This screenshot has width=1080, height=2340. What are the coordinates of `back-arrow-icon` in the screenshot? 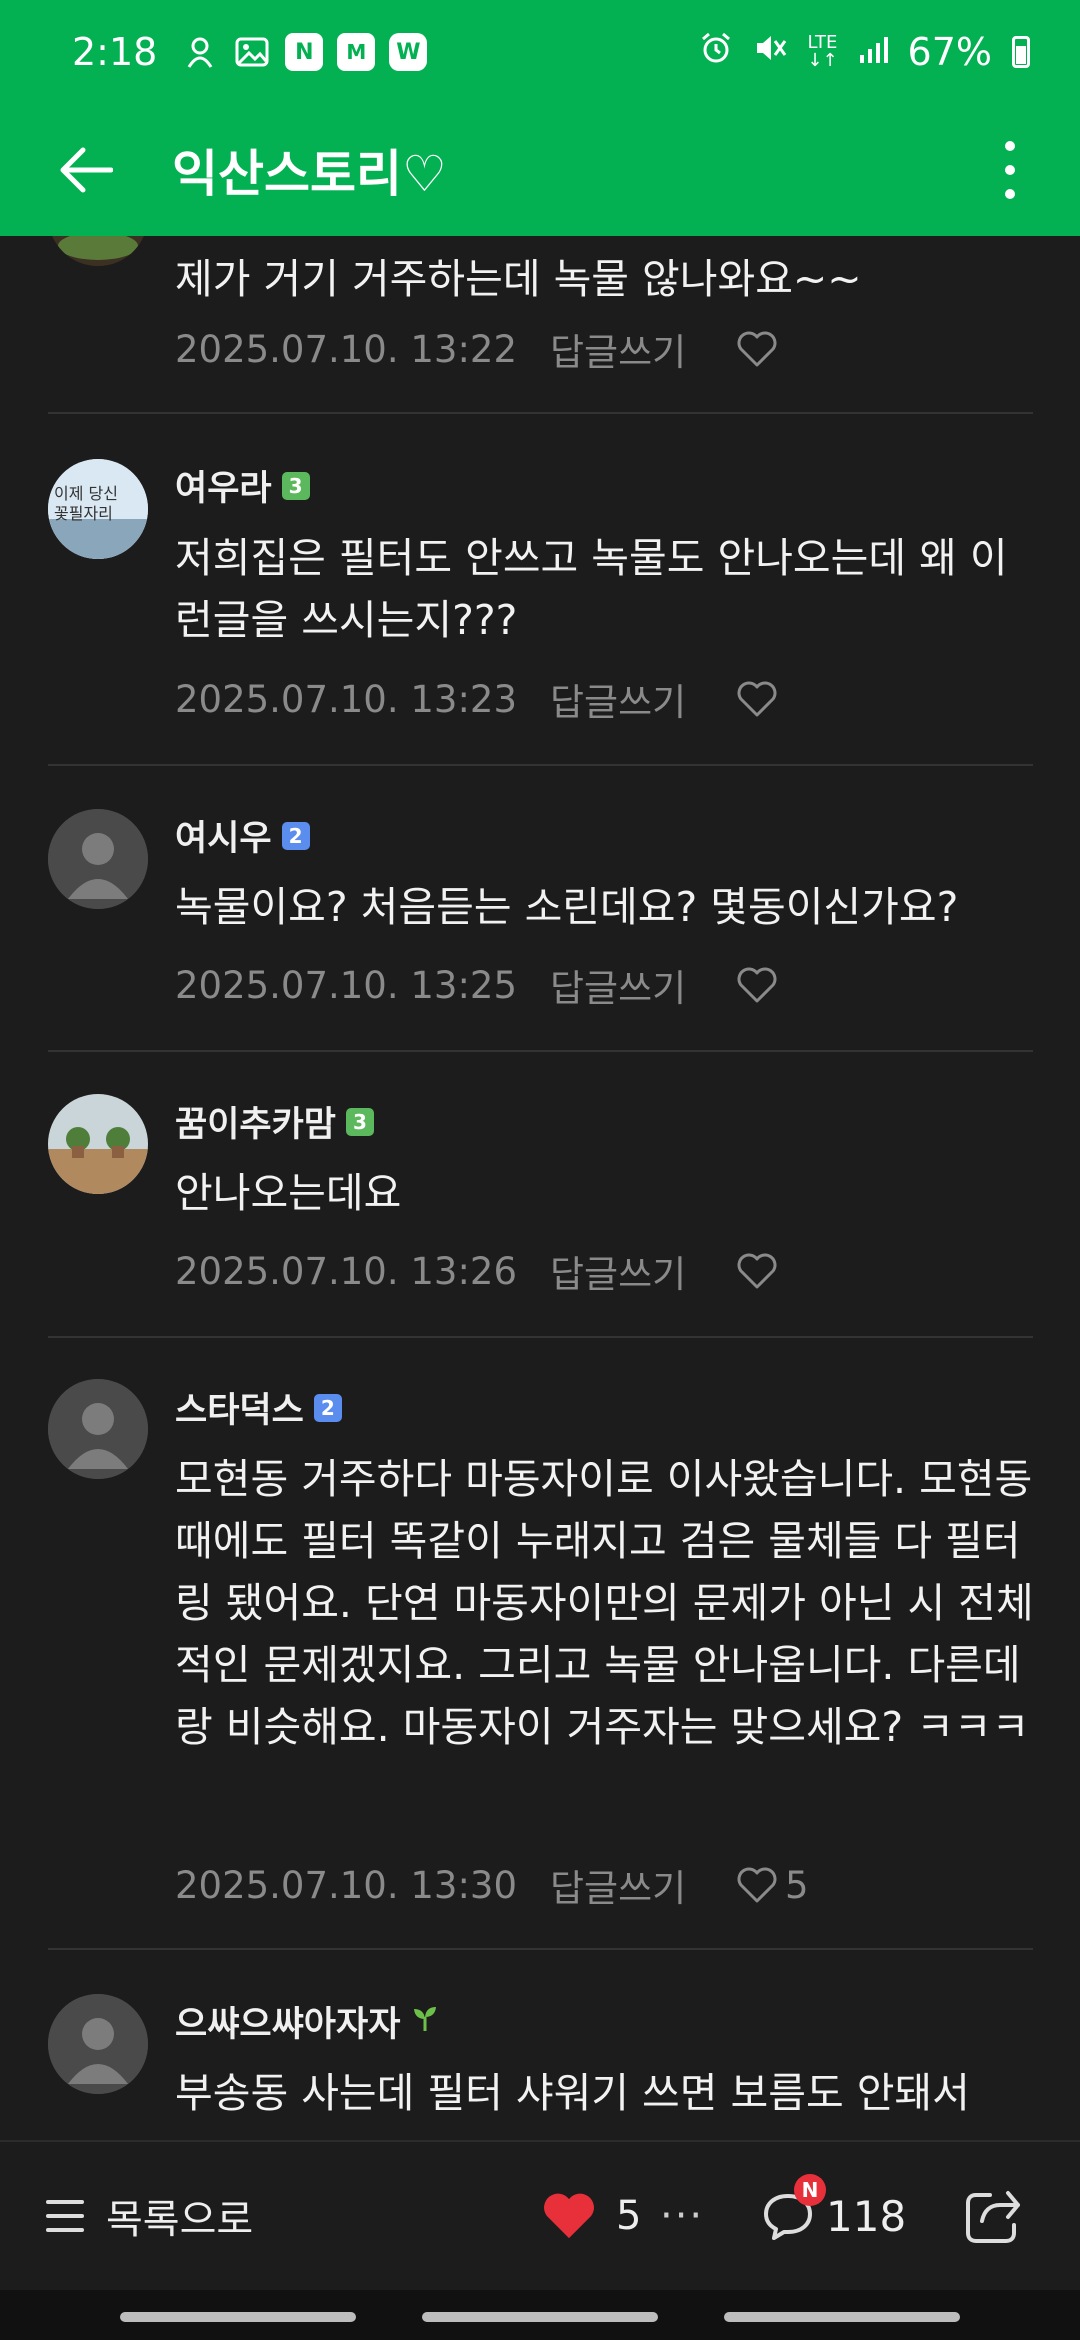 It's located at (86, 170).